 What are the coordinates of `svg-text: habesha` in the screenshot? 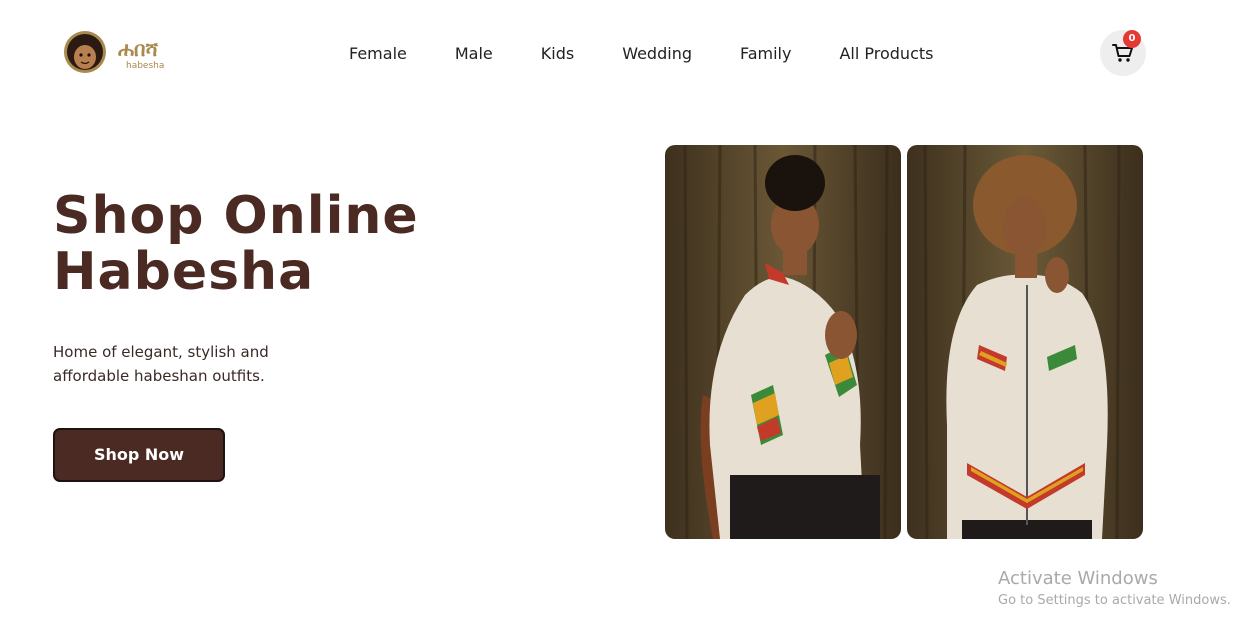 It's located at (145, 66).